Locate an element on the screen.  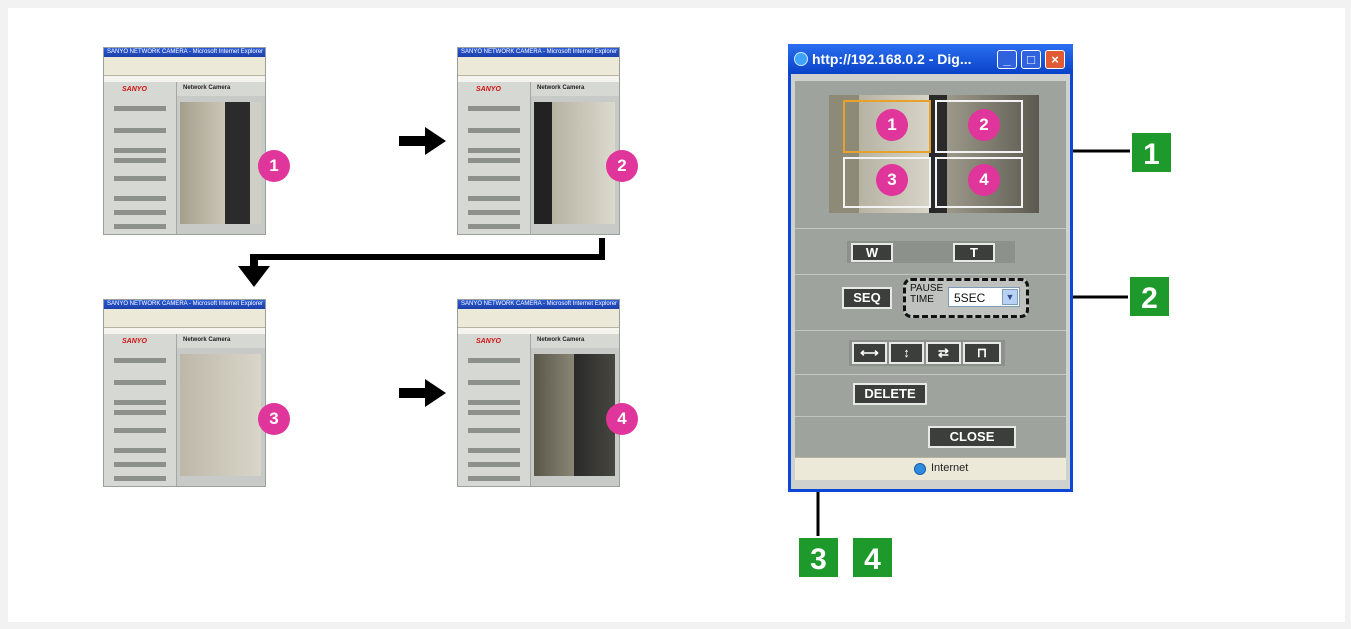
preview-section is located at coordinates (930, 155).